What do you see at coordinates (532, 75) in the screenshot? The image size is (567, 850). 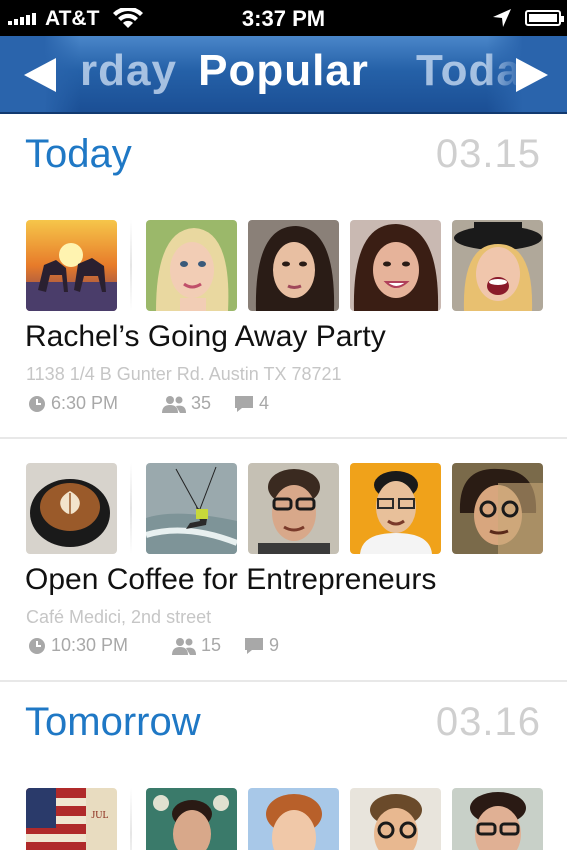 I see `next-arrow-button` at bounding box center [532, 75].